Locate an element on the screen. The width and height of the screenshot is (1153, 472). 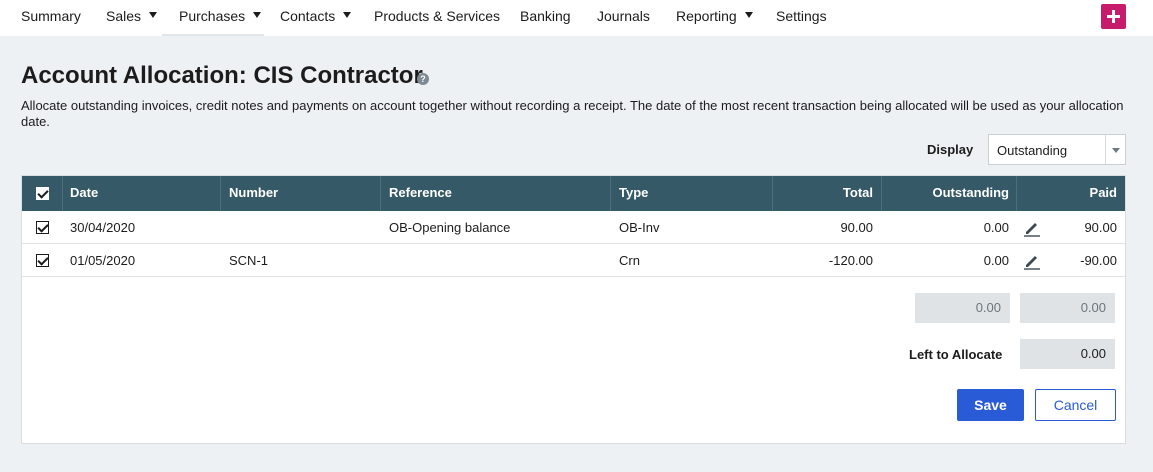
page-title: Account Allocation: CIS Contractor is located at coordinates (222, 75).